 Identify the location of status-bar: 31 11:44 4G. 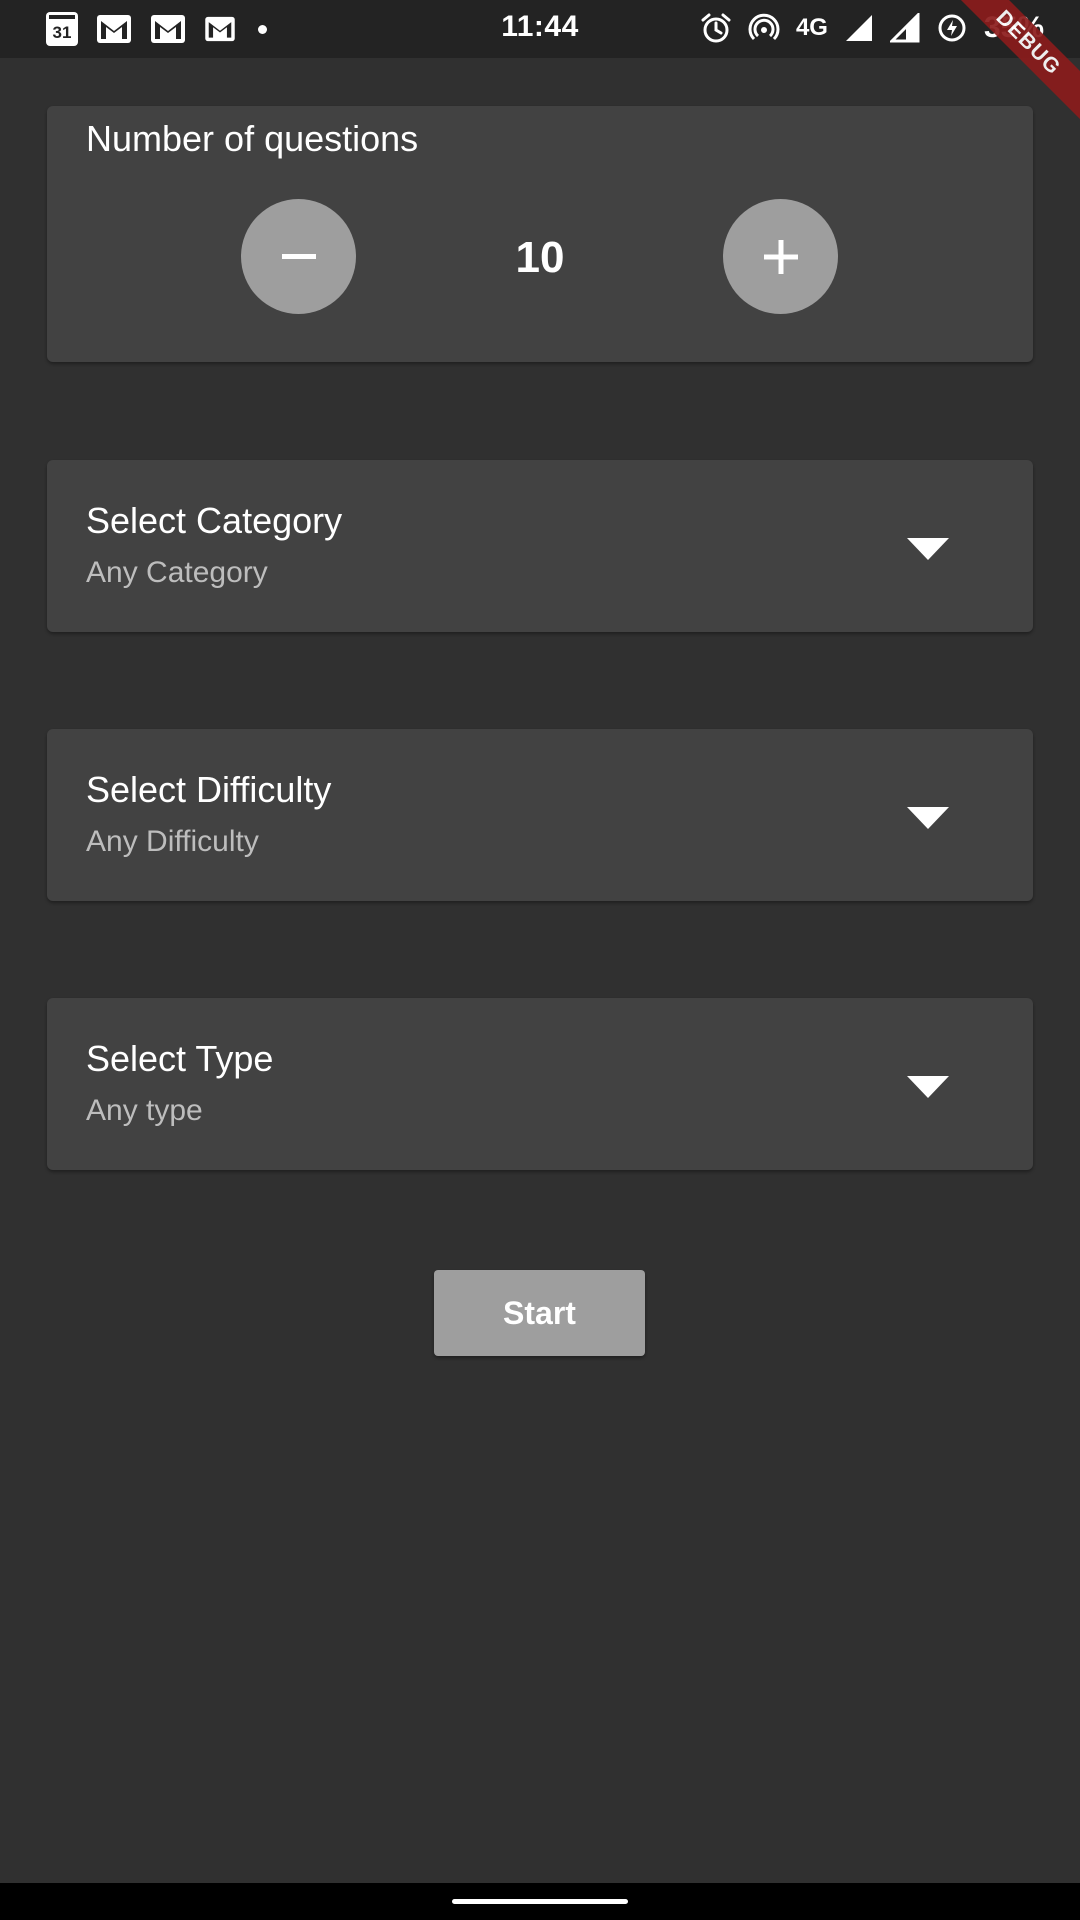
(540, 29).